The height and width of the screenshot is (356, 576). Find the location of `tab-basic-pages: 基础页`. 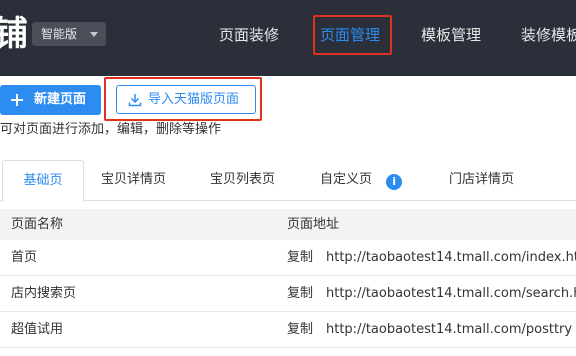

tab-basic-pages: 基础页 is located at coordinates (43, 181).